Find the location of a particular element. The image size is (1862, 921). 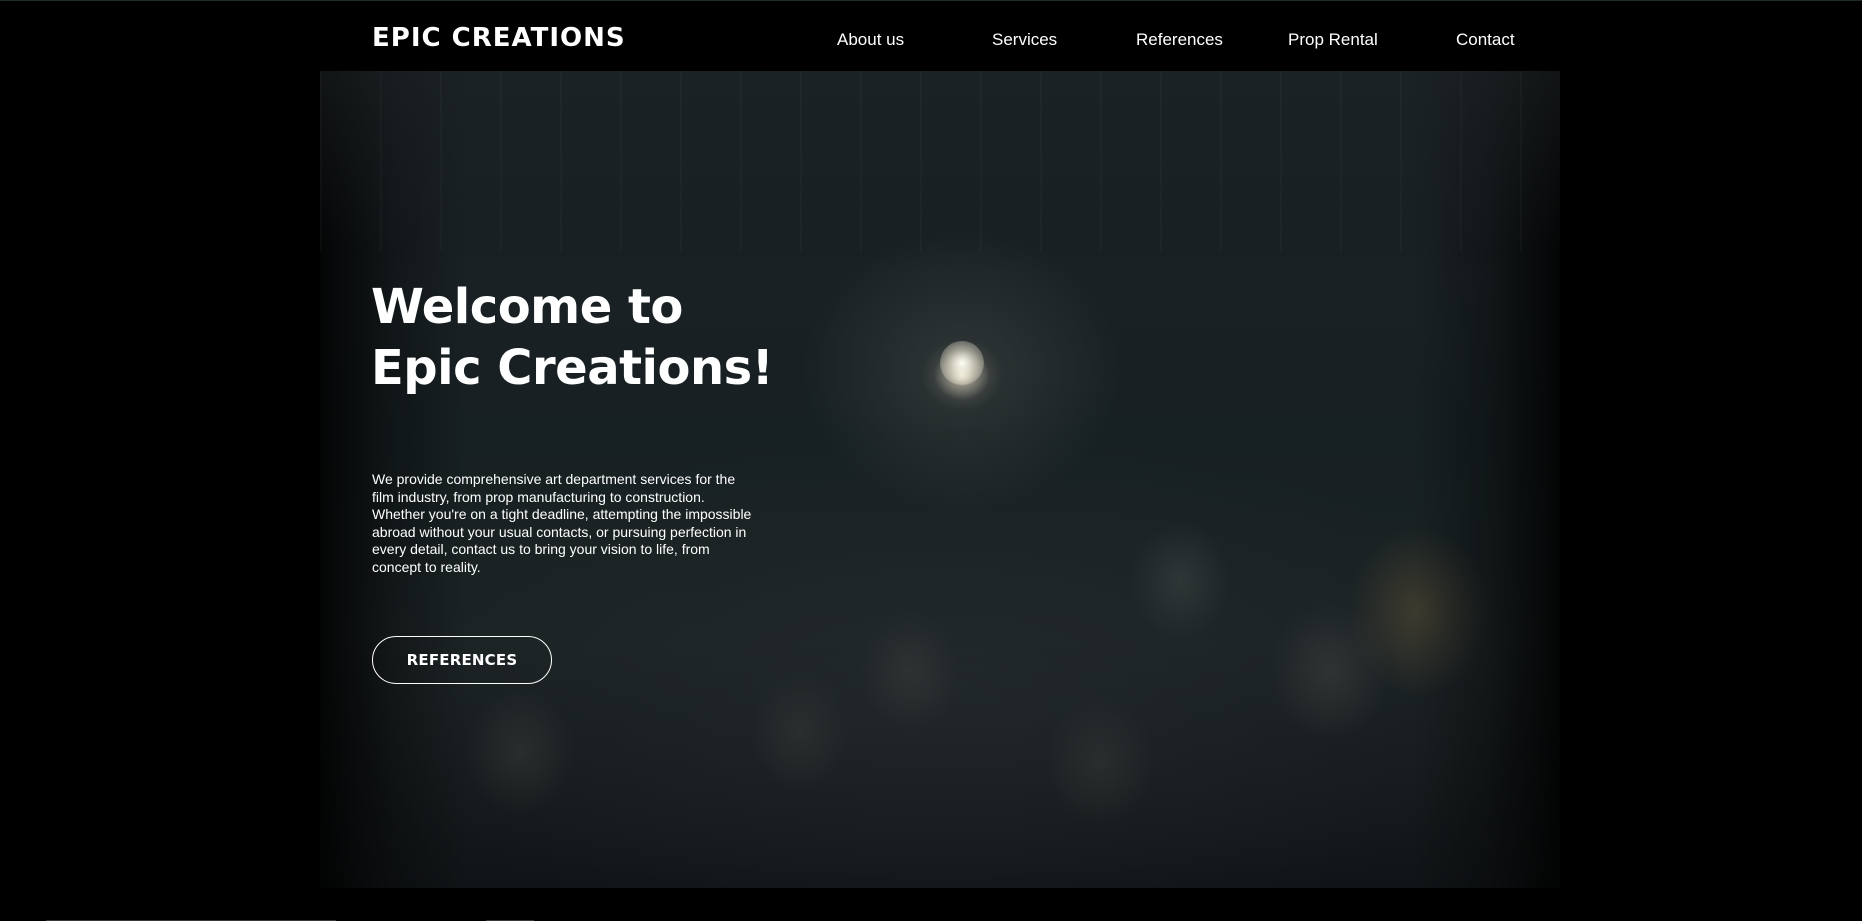

hero-title: Welcome to Epic Creations! is located at coordinates (572, 338).